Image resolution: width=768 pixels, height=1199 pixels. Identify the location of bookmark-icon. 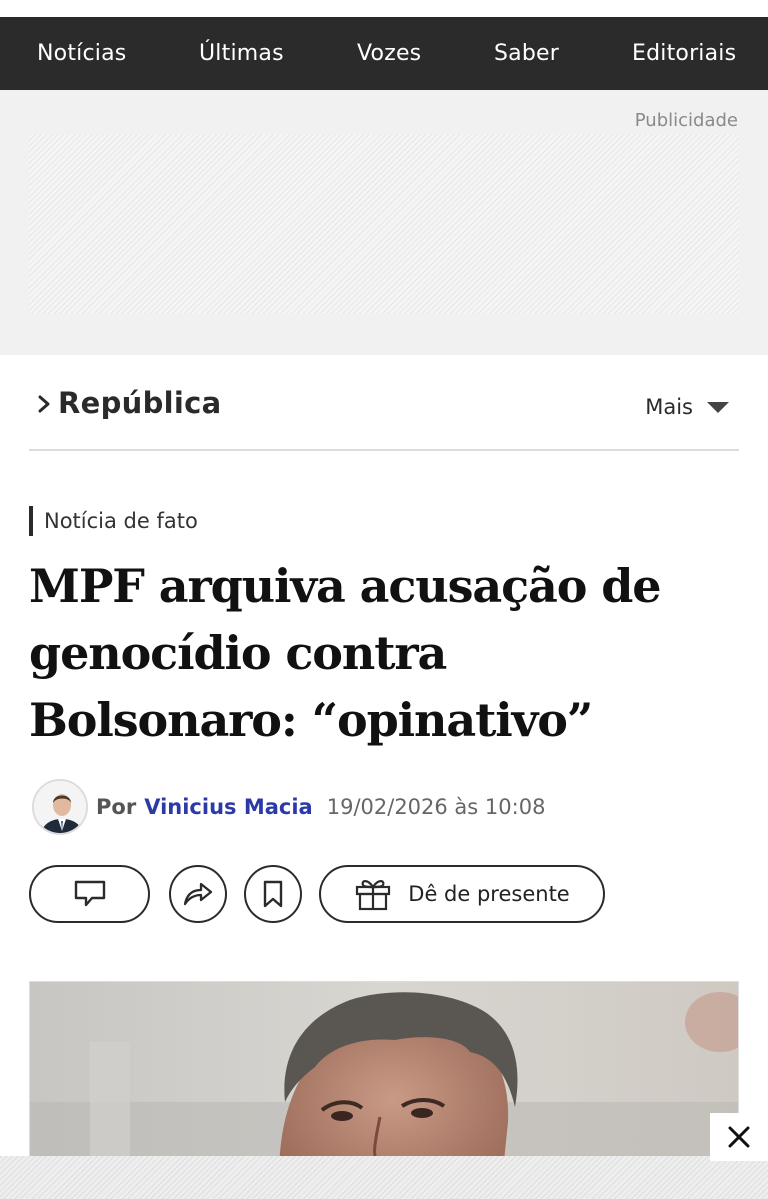
(273, 894).